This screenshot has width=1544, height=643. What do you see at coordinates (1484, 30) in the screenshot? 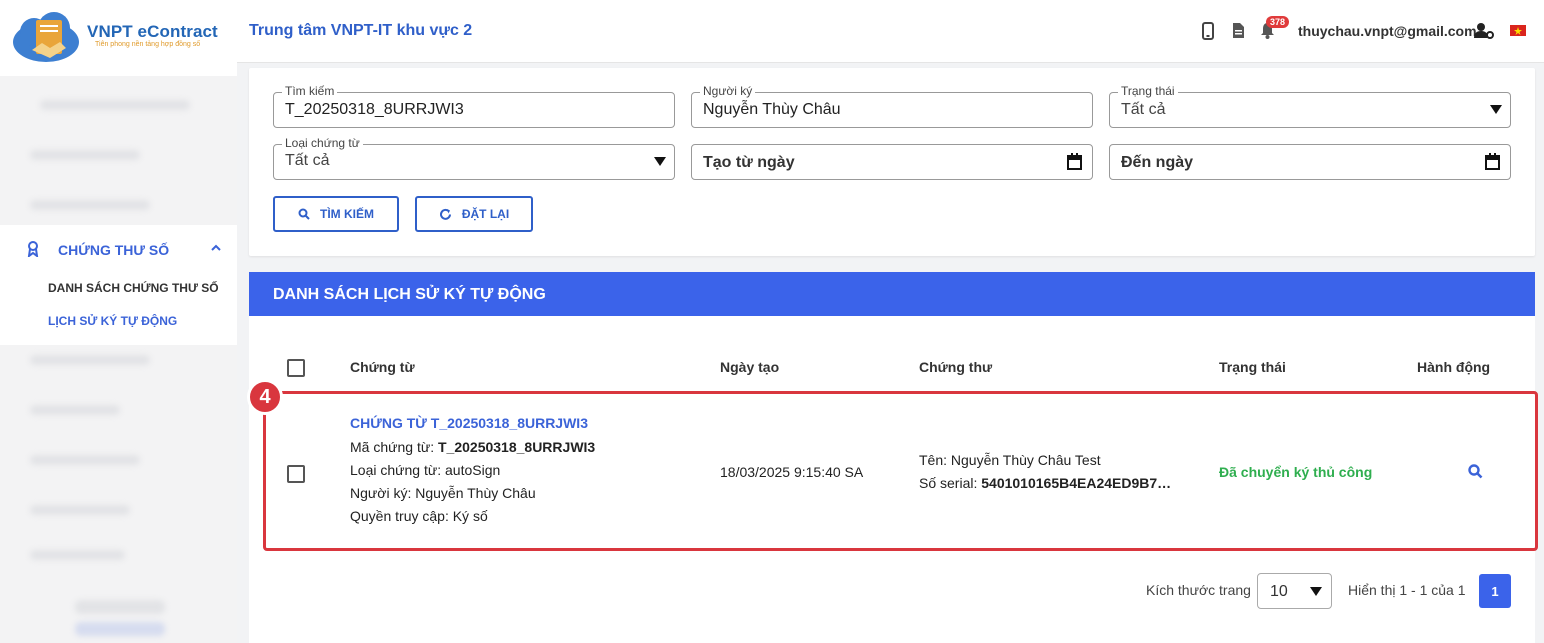
I see `user-settings-icon` at bounding box center [1484, 30].